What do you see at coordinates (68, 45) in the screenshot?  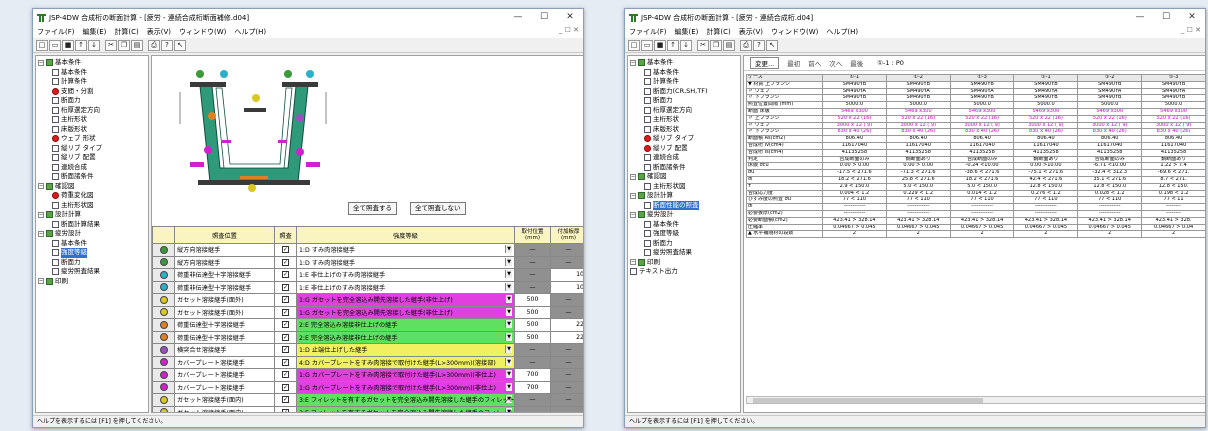 I see `save-icon: ■` at bounding box center [68, 45].